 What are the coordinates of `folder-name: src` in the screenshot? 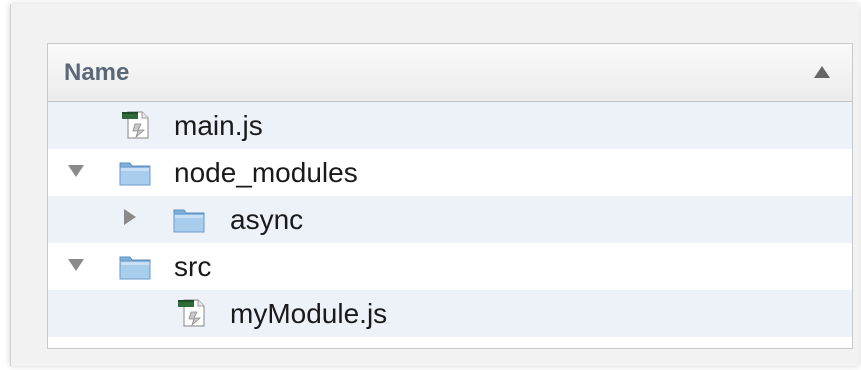 It's located at (193, 266).